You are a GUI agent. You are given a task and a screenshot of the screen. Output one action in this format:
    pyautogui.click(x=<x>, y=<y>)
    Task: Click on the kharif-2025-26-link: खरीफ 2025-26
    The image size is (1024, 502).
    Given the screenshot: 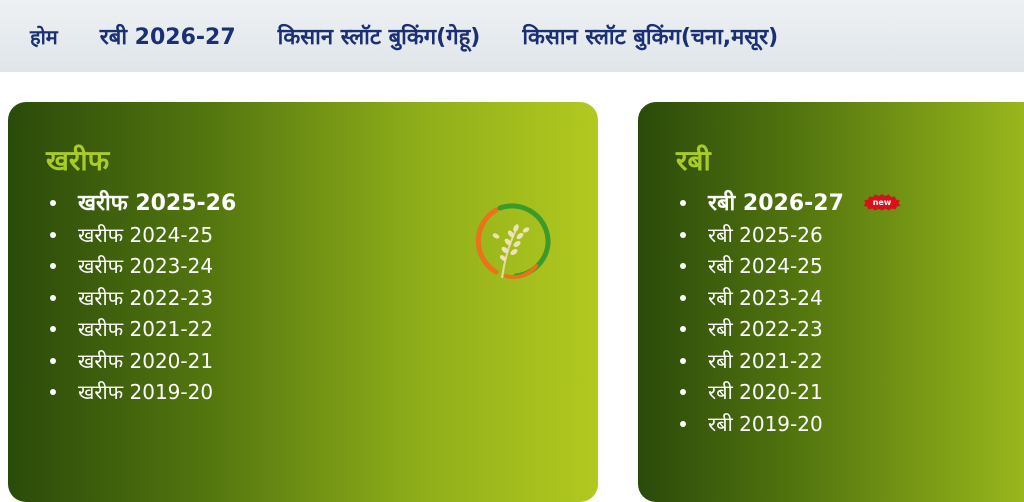 What is the action you would take?
    pyautogui.click(x=157, y=203)
    